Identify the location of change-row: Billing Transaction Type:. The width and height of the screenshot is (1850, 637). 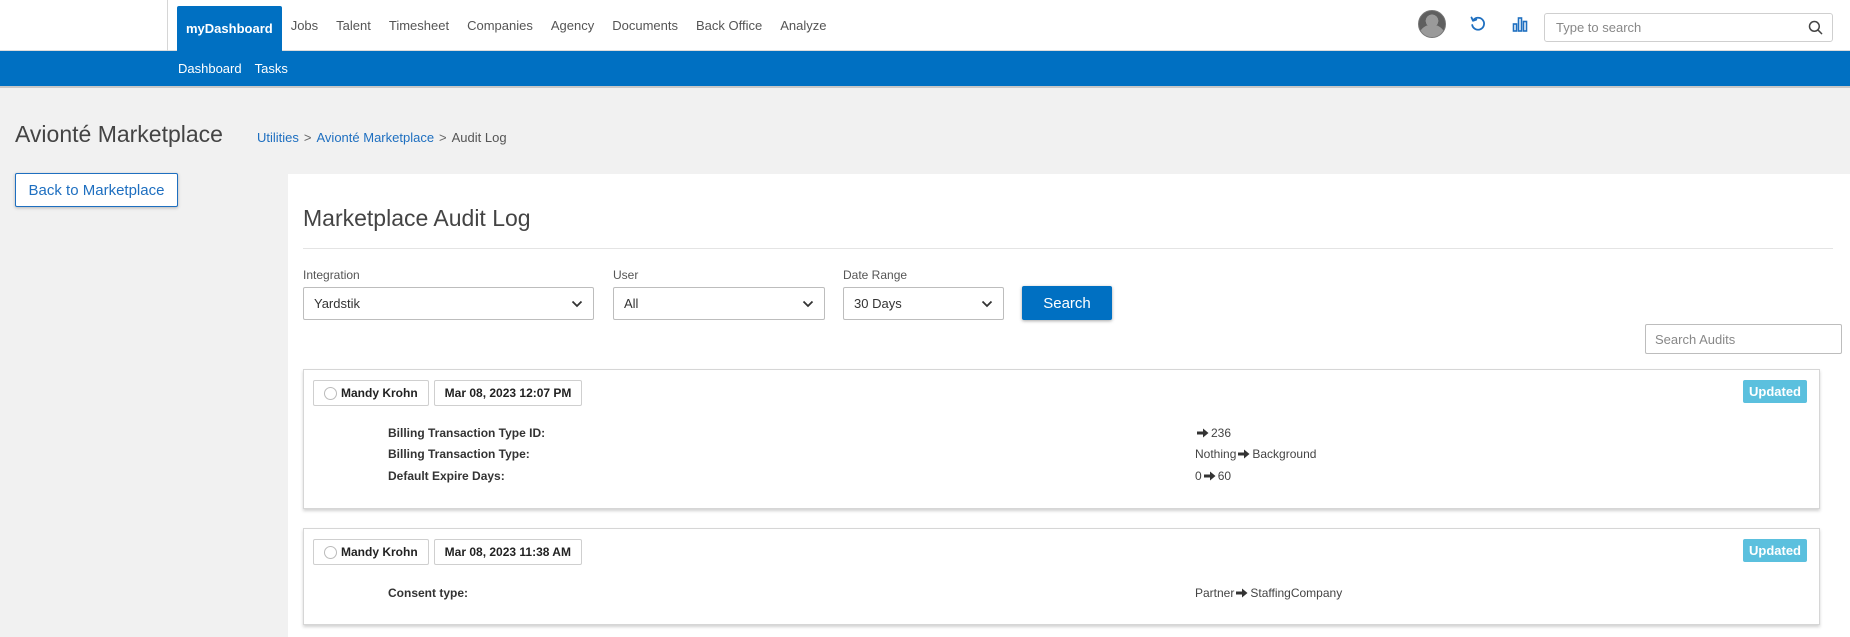
(459, 454).